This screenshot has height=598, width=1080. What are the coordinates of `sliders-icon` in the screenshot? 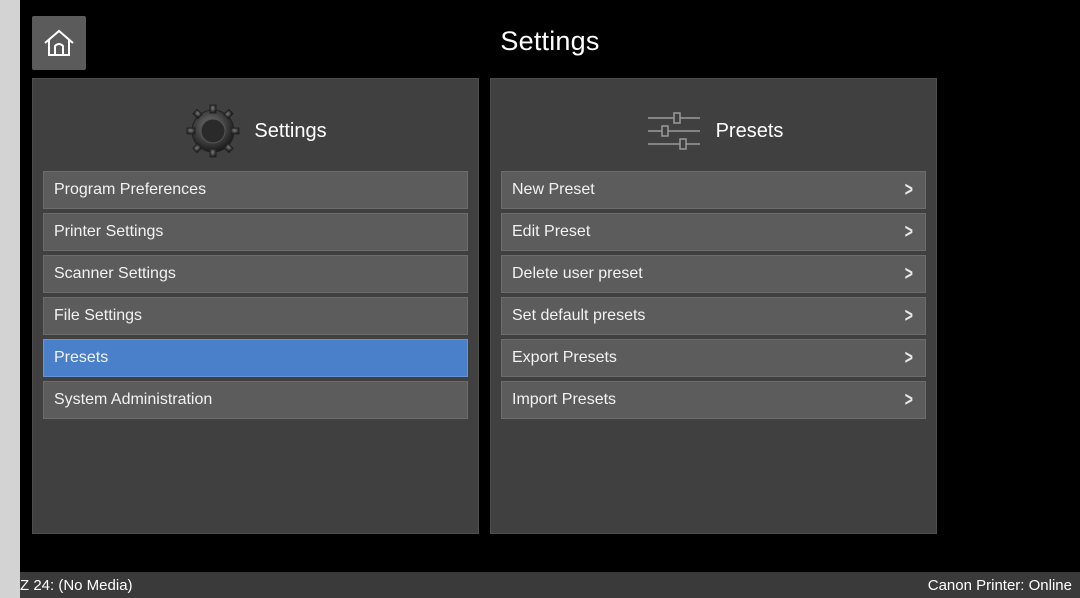 It's located at (673, 131).